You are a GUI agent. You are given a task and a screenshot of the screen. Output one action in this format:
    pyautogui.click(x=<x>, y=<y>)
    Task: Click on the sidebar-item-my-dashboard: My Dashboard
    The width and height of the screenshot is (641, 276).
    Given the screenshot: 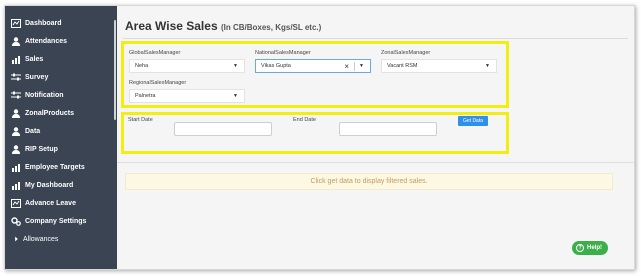 What is the action you would take?
    pyautogui.click(x=61, y=185)
    